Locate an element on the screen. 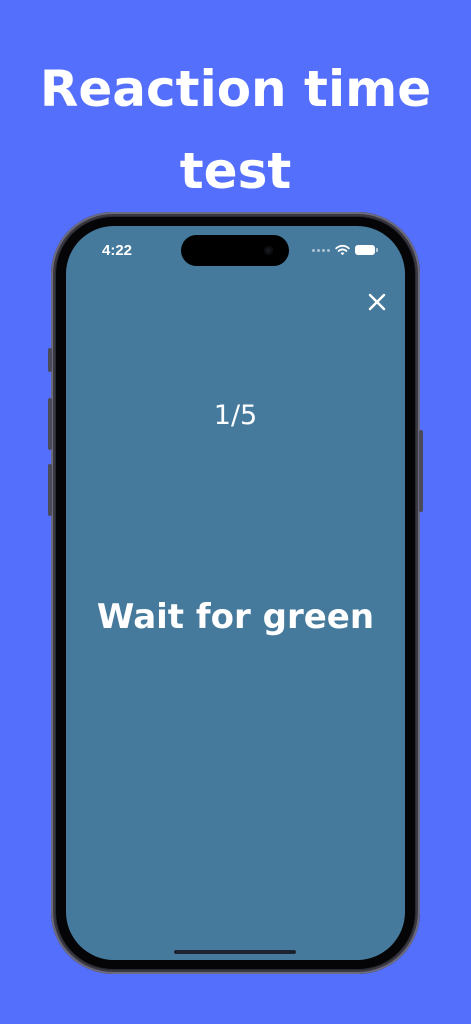 The image size is (471, 1024). promo-headline: Reaction time test is located at coordinates (235, 130).